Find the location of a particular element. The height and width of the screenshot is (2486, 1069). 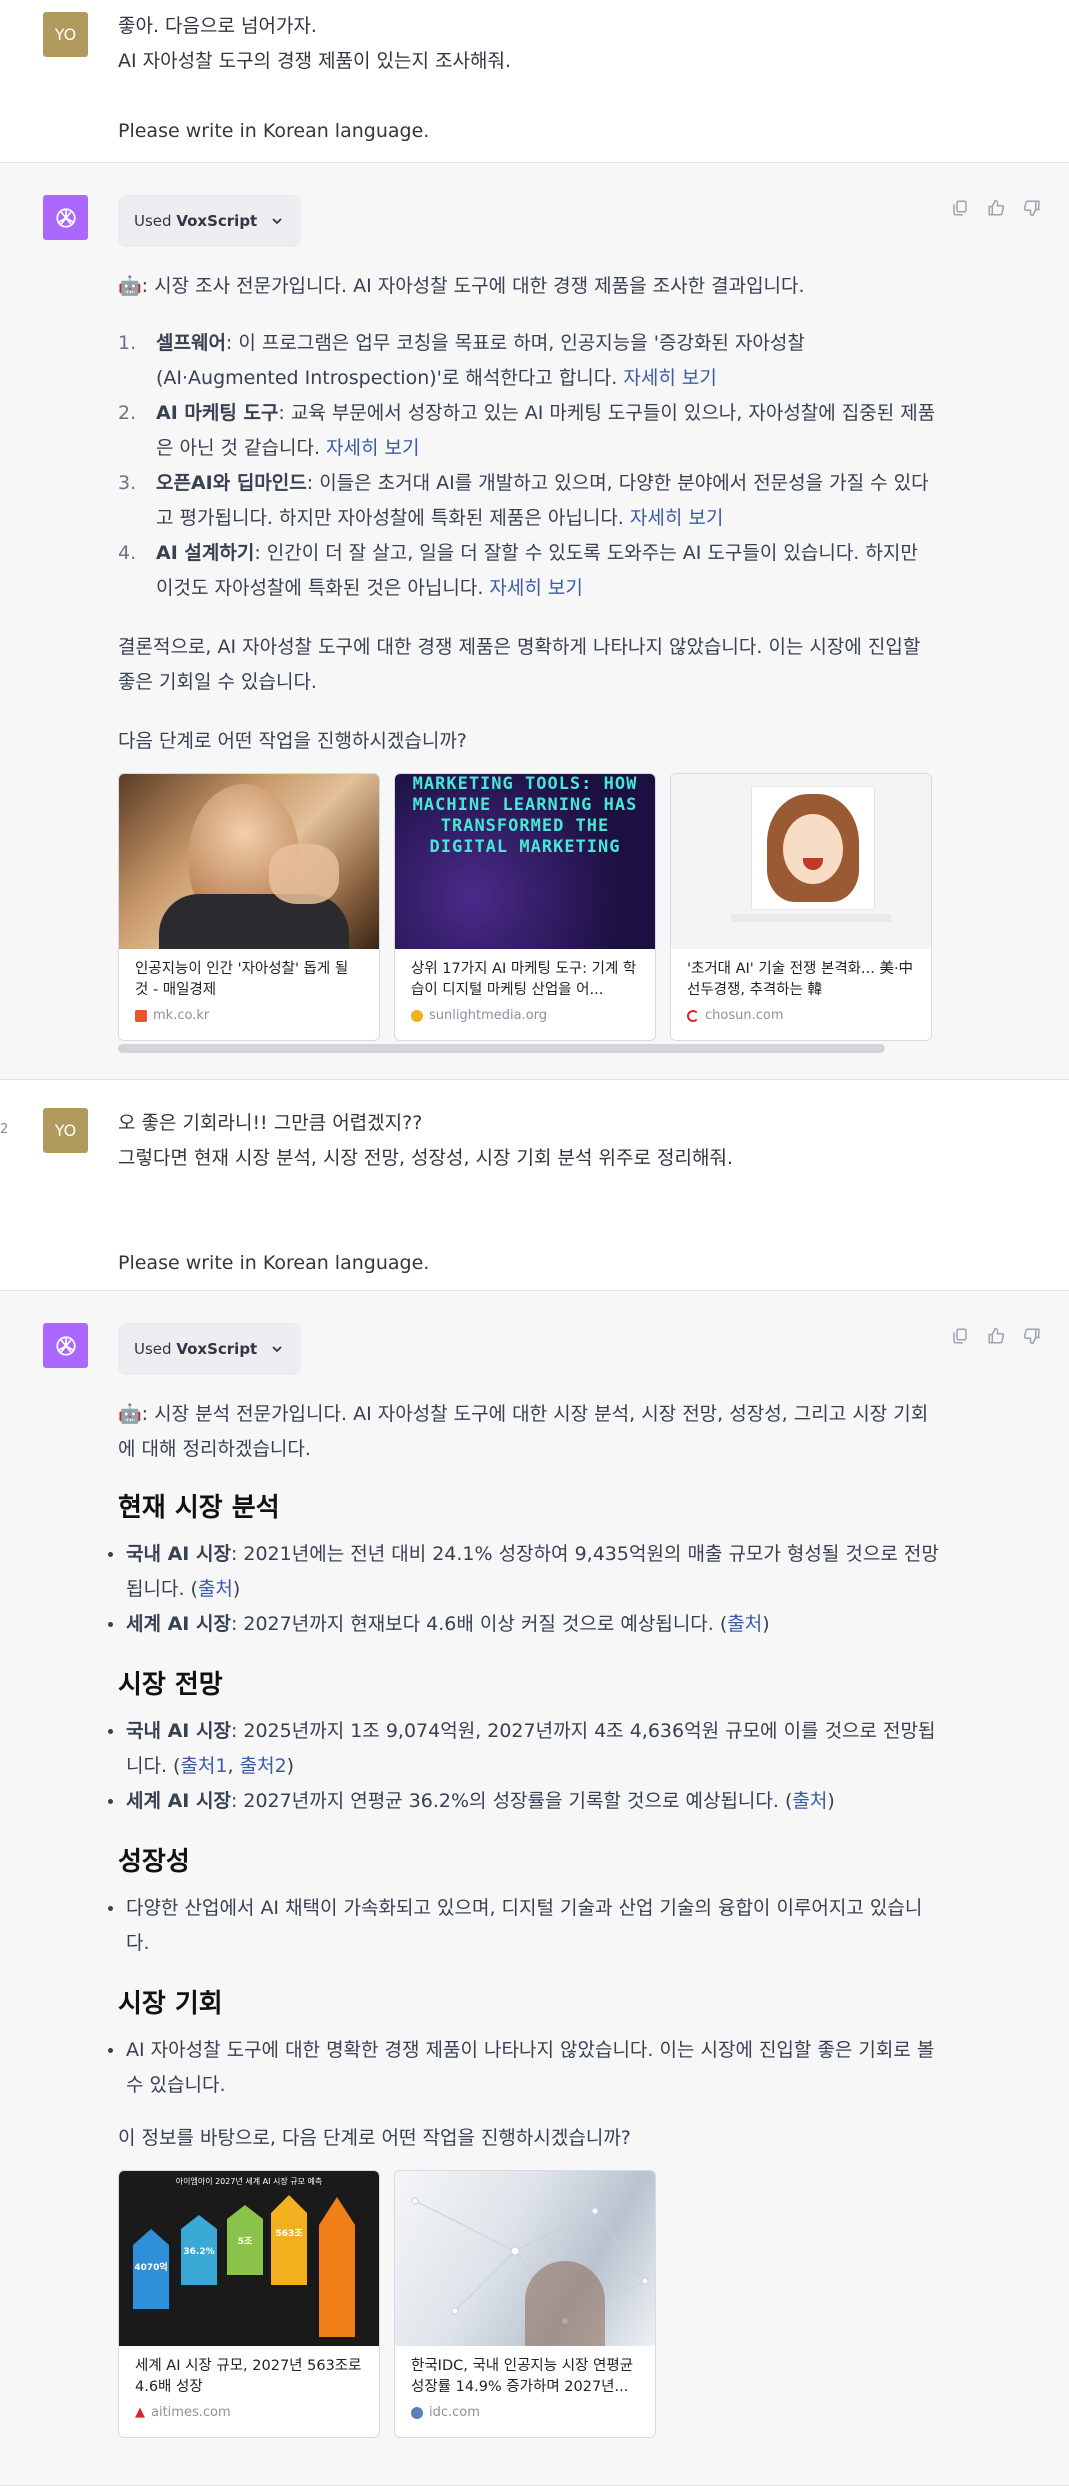

card-title: '초거대 AI' 기술 전쟁 본격화... 美·中 선두경쟁, 추격하는 韓 is located at coordinates (800, 979).